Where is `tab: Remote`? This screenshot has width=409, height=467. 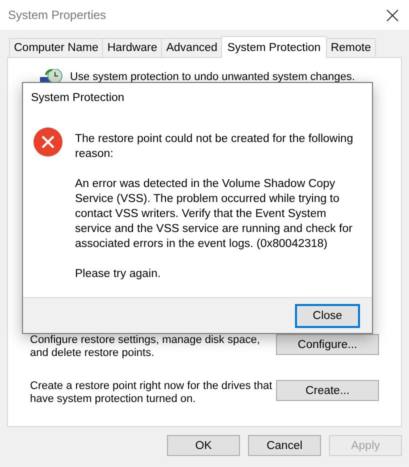
tab: Remote is located at coordinates (351, 47).